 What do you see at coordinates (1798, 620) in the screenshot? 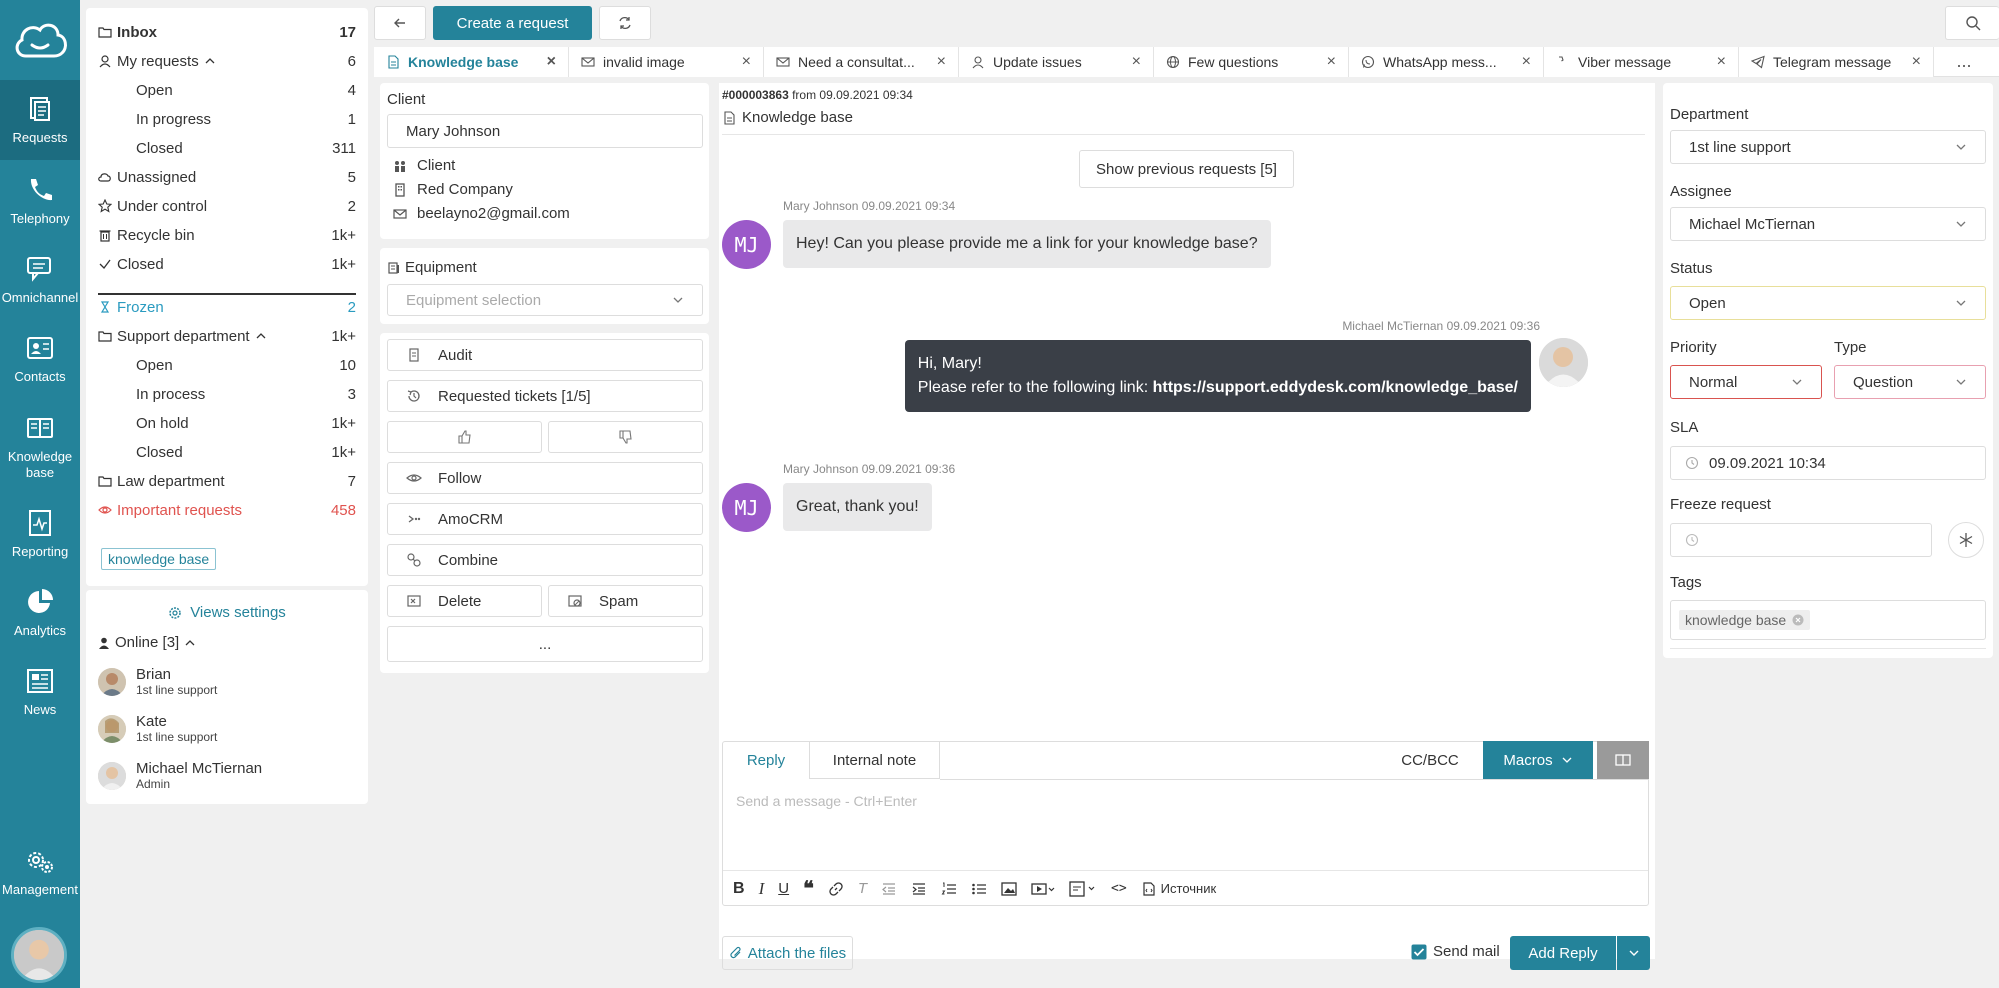
I see `remove-tag-icon` at bounding box center [1798, 620].